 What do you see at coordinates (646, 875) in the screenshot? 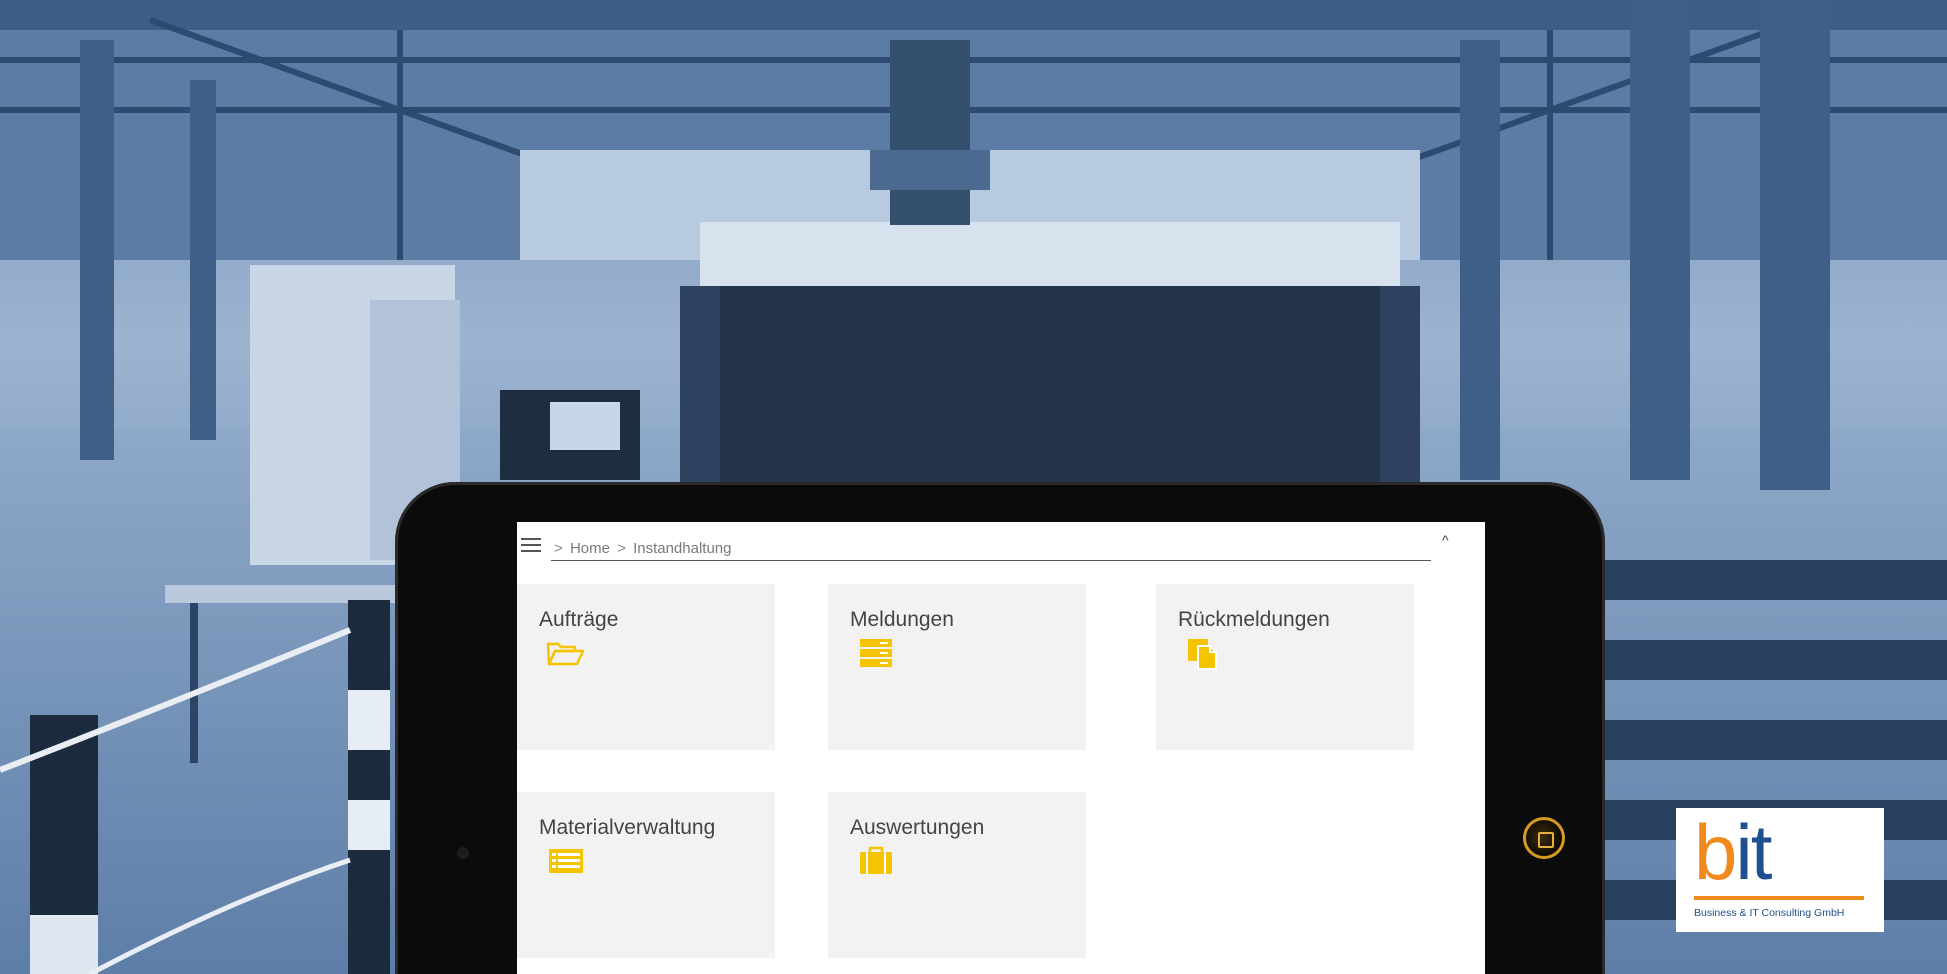
I see `tile-materialverwaltung: Materialverwaltung` at bounding box center [646, 875].